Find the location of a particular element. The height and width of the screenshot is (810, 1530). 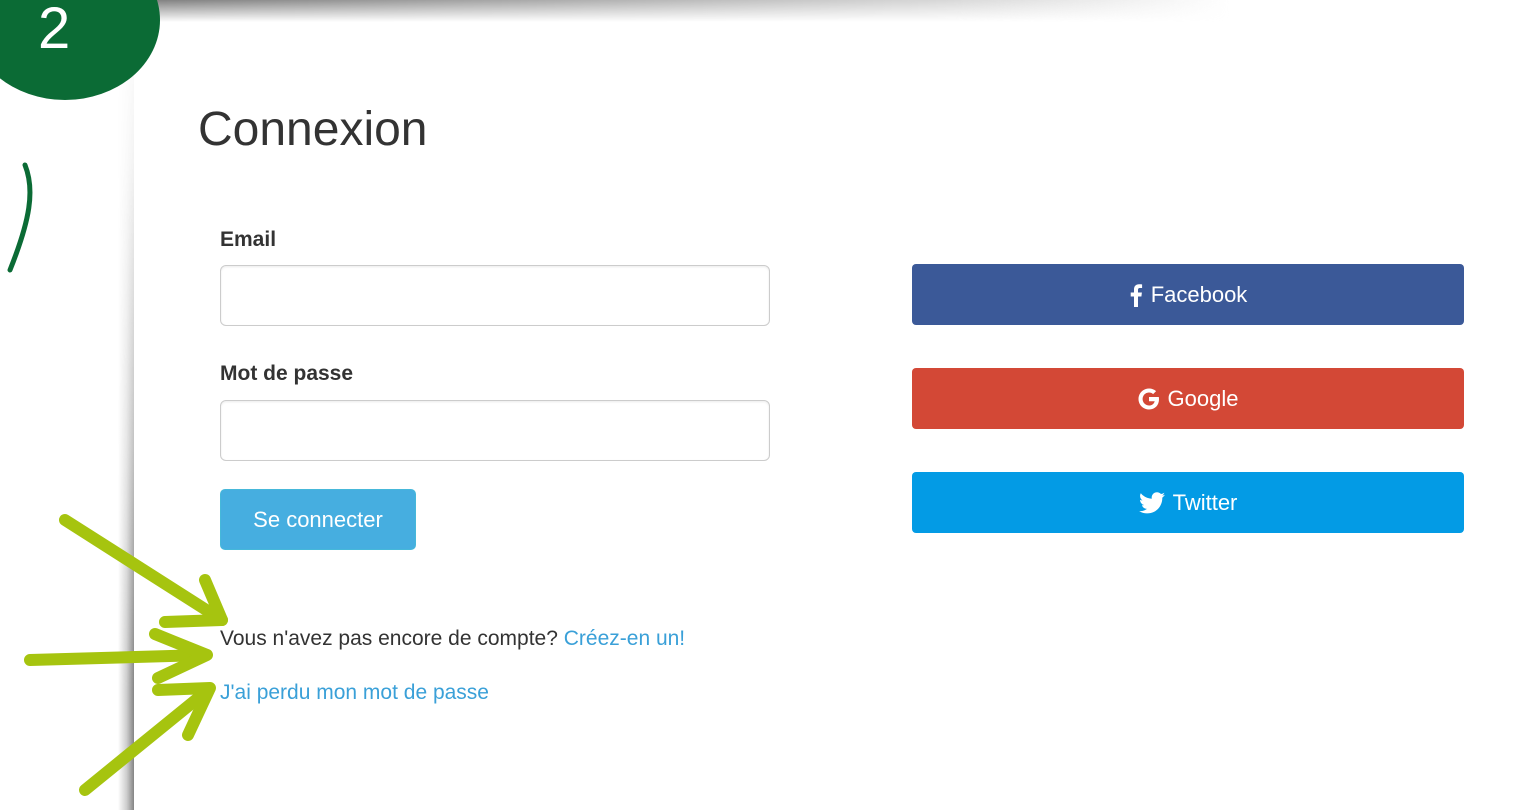

signup-prompt-text: Vous n'avez pas encore de compte? is located at coordinates (389, 638).